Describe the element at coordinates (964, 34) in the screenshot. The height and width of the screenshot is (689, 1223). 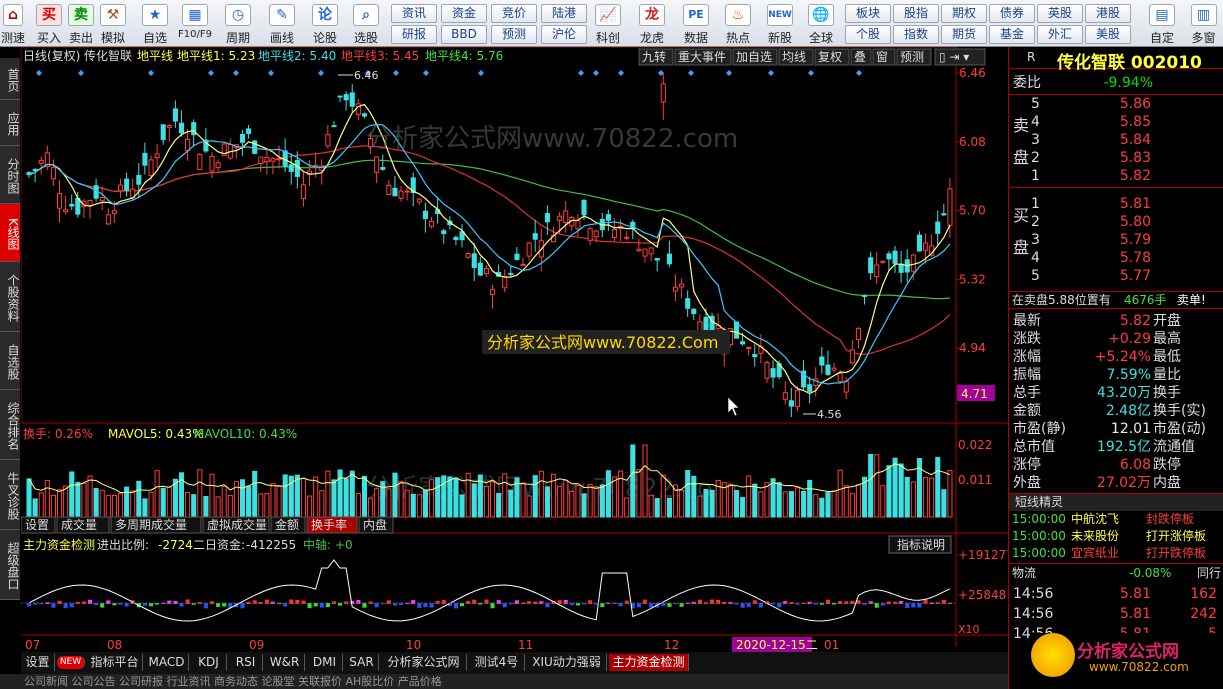
I see `futures-button: 期货` at that location.